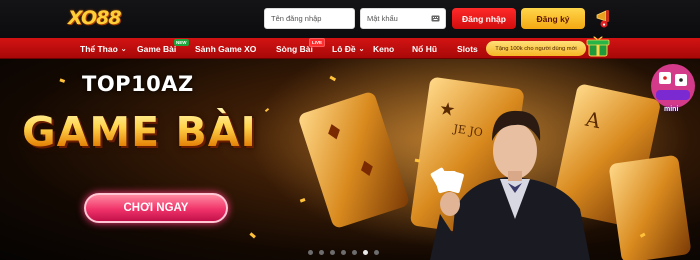 The height and width of the screenshot is (260, 700). I want to click on nav-label: Lô Đề, so click(344, 48).